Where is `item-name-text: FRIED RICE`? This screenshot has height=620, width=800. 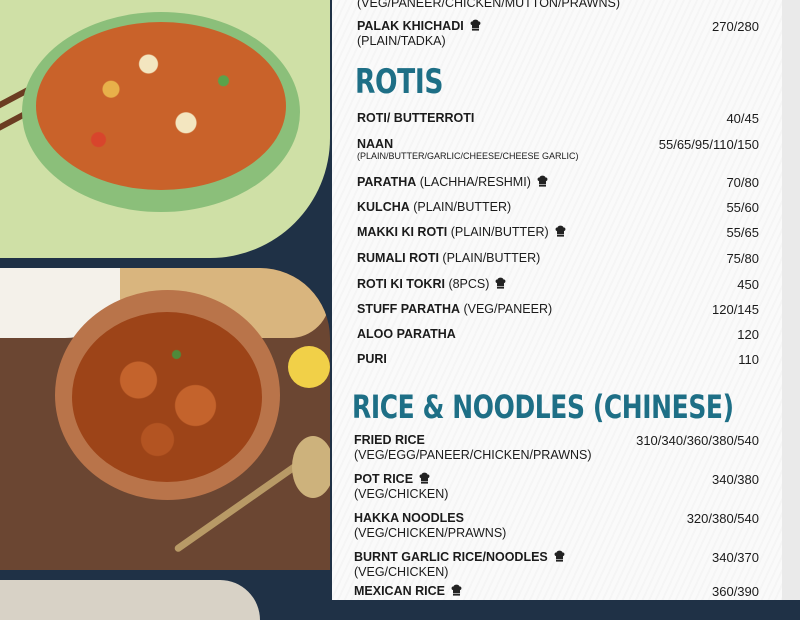 item-name-text: FRIED RICE is located at coordinates (389, 440).